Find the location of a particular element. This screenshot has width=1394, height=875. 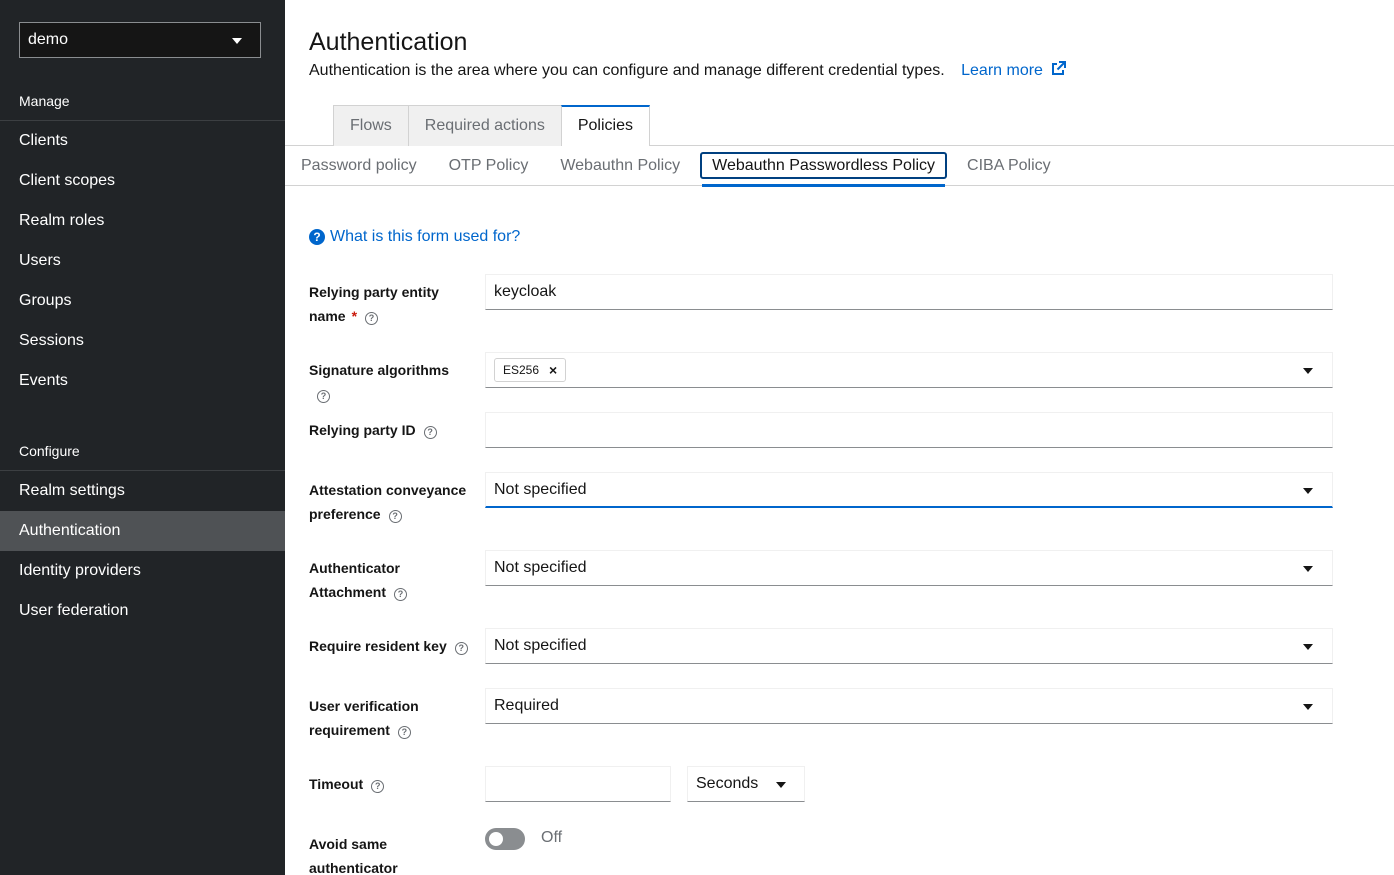

user-verification-select: Required is located at coordinates (909, 706).